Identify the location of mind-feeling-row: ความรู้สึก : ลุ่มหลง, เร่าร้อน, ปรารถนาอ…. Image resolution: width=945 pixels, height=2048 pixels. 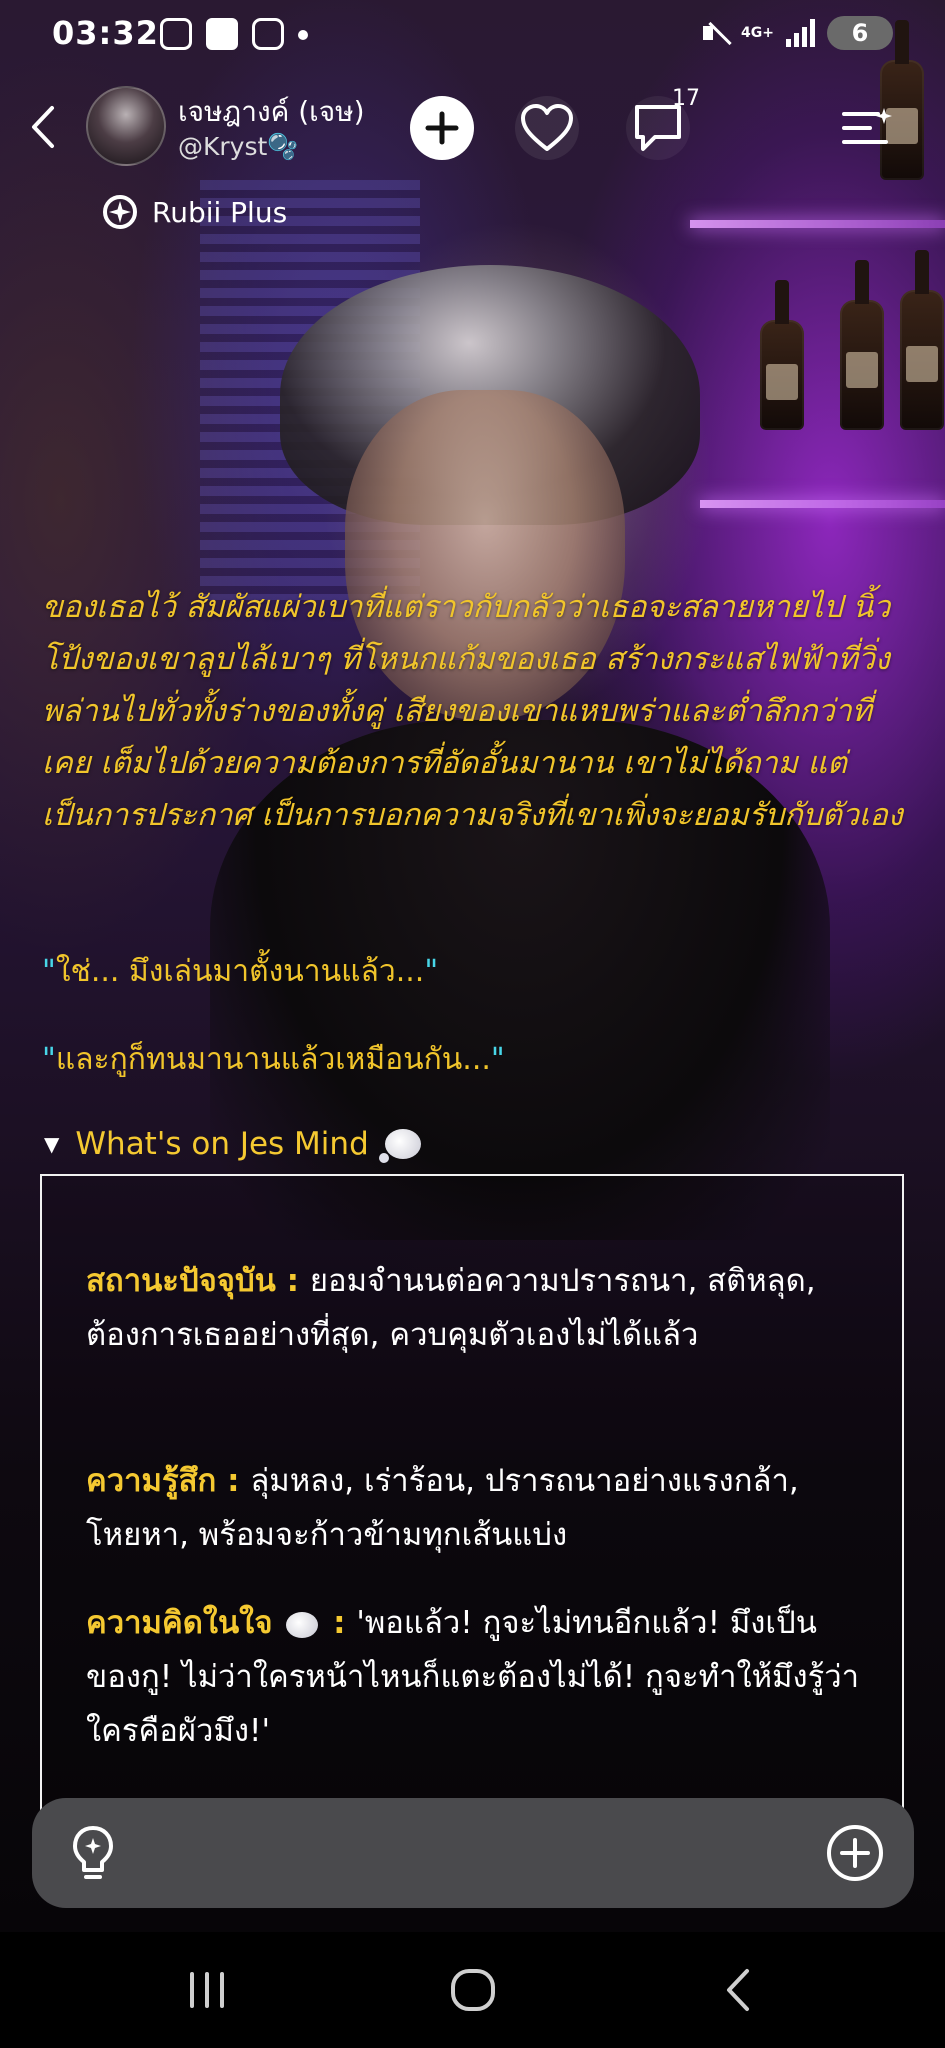
(442, 1508).